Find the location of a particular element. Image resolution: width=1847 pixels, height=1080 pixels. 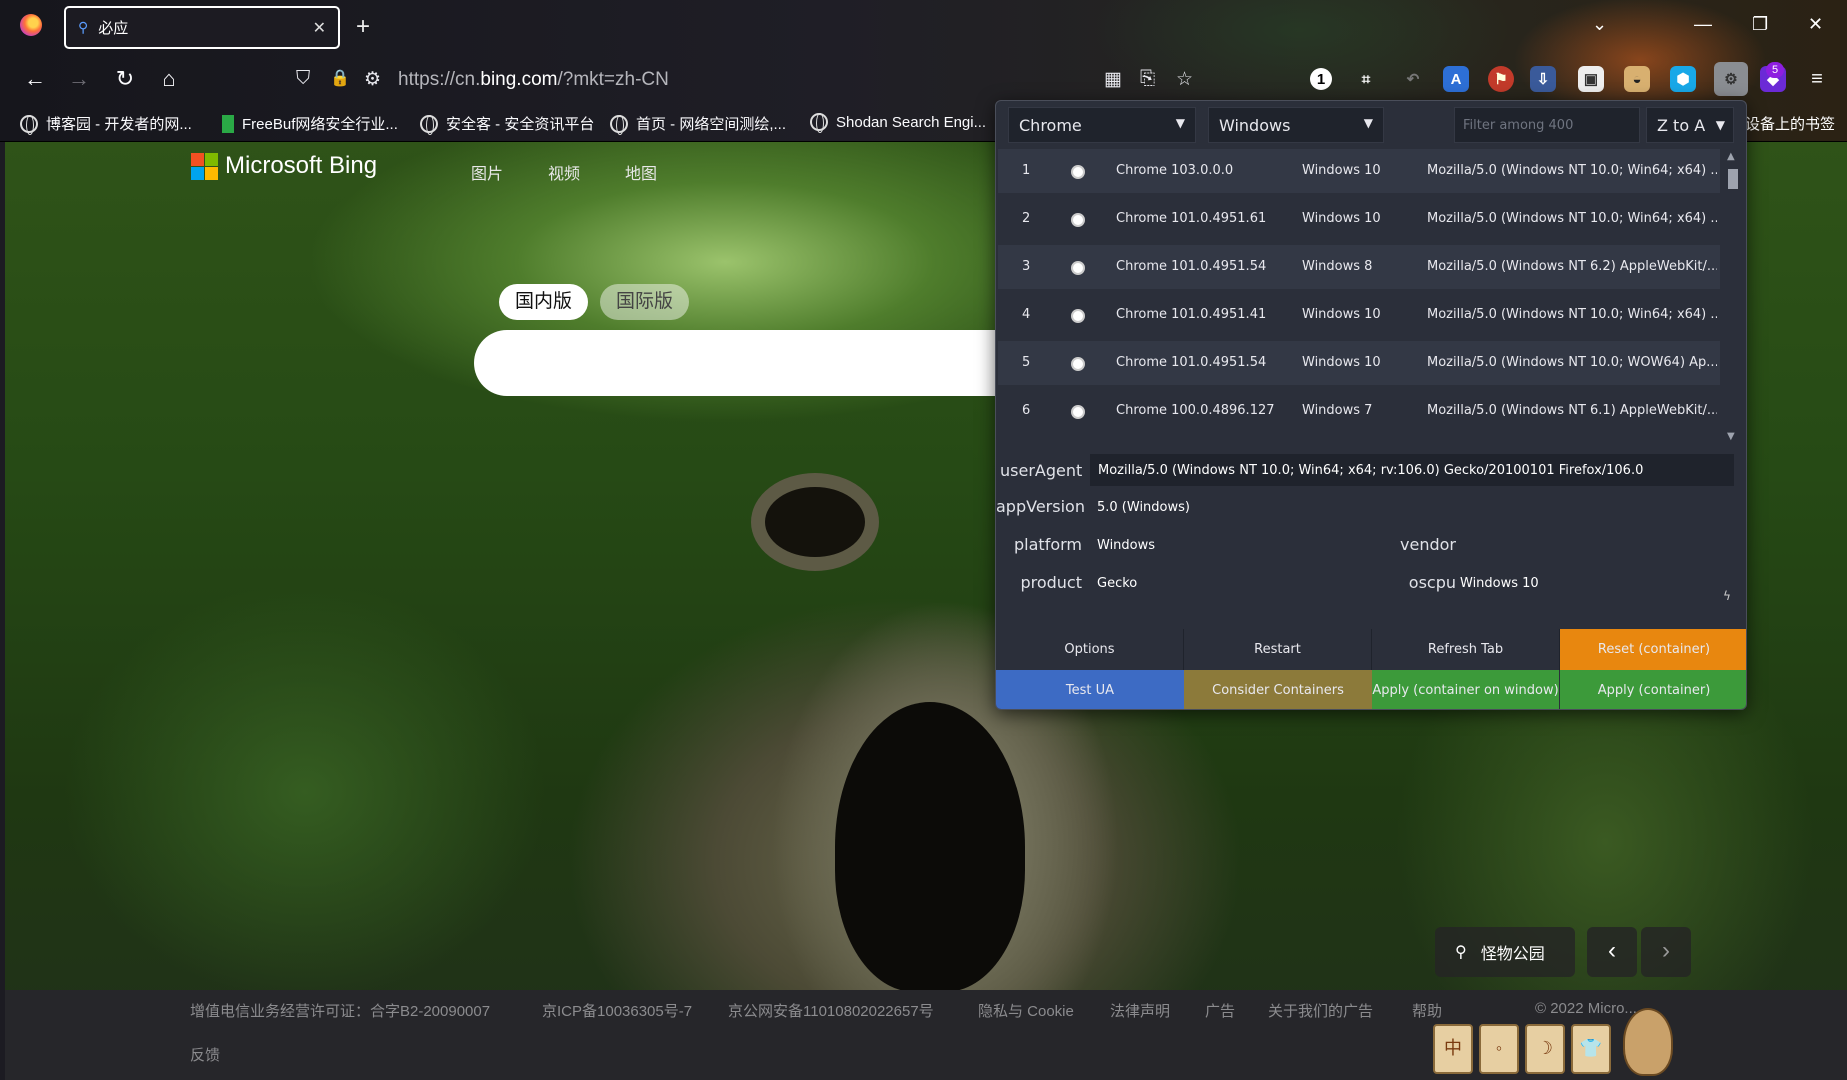

location-chip: ⚲ 怪物公园 is located at coordinates (1505, 952).